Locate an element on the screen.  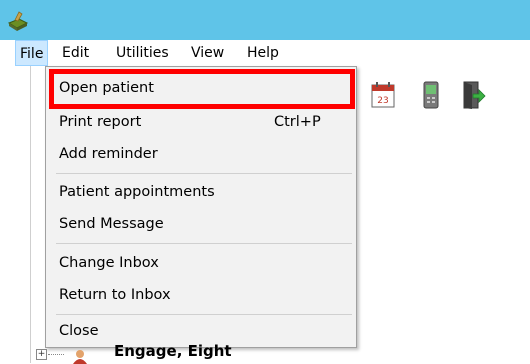
menu-item-change-inbox: Change Inbox is located at coordinates (201, 263).